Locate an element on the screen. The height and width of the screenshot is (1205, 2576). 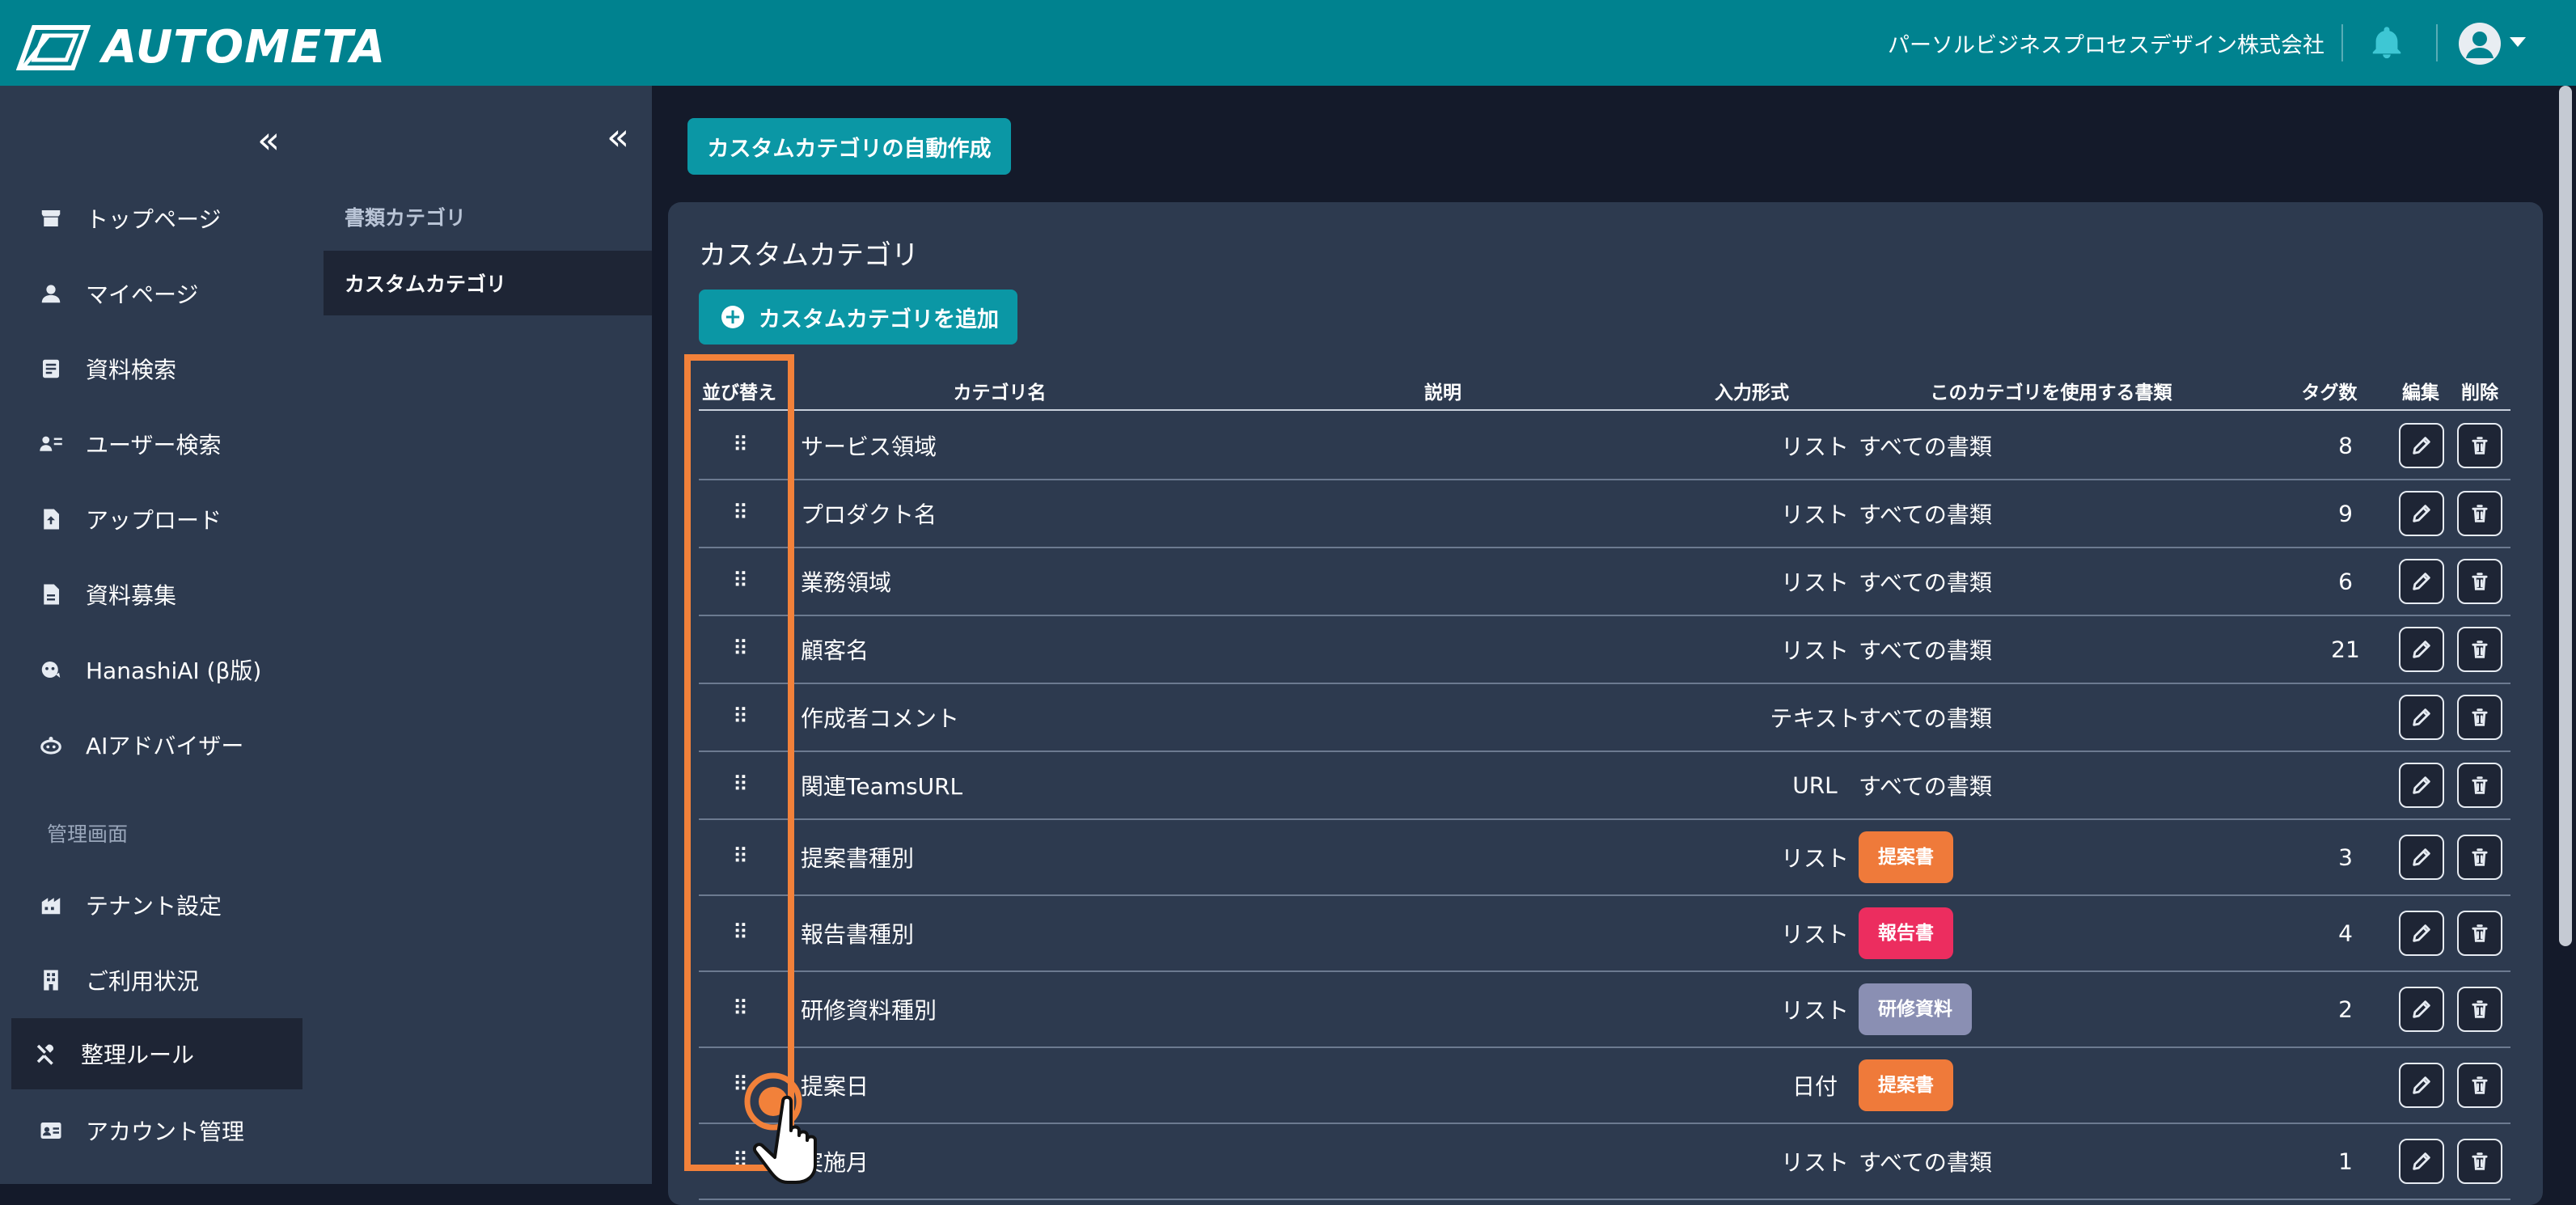
table-row: ⠿ 関連TeamsURL URL すべての書類 is located at coordinates (1605, 786).